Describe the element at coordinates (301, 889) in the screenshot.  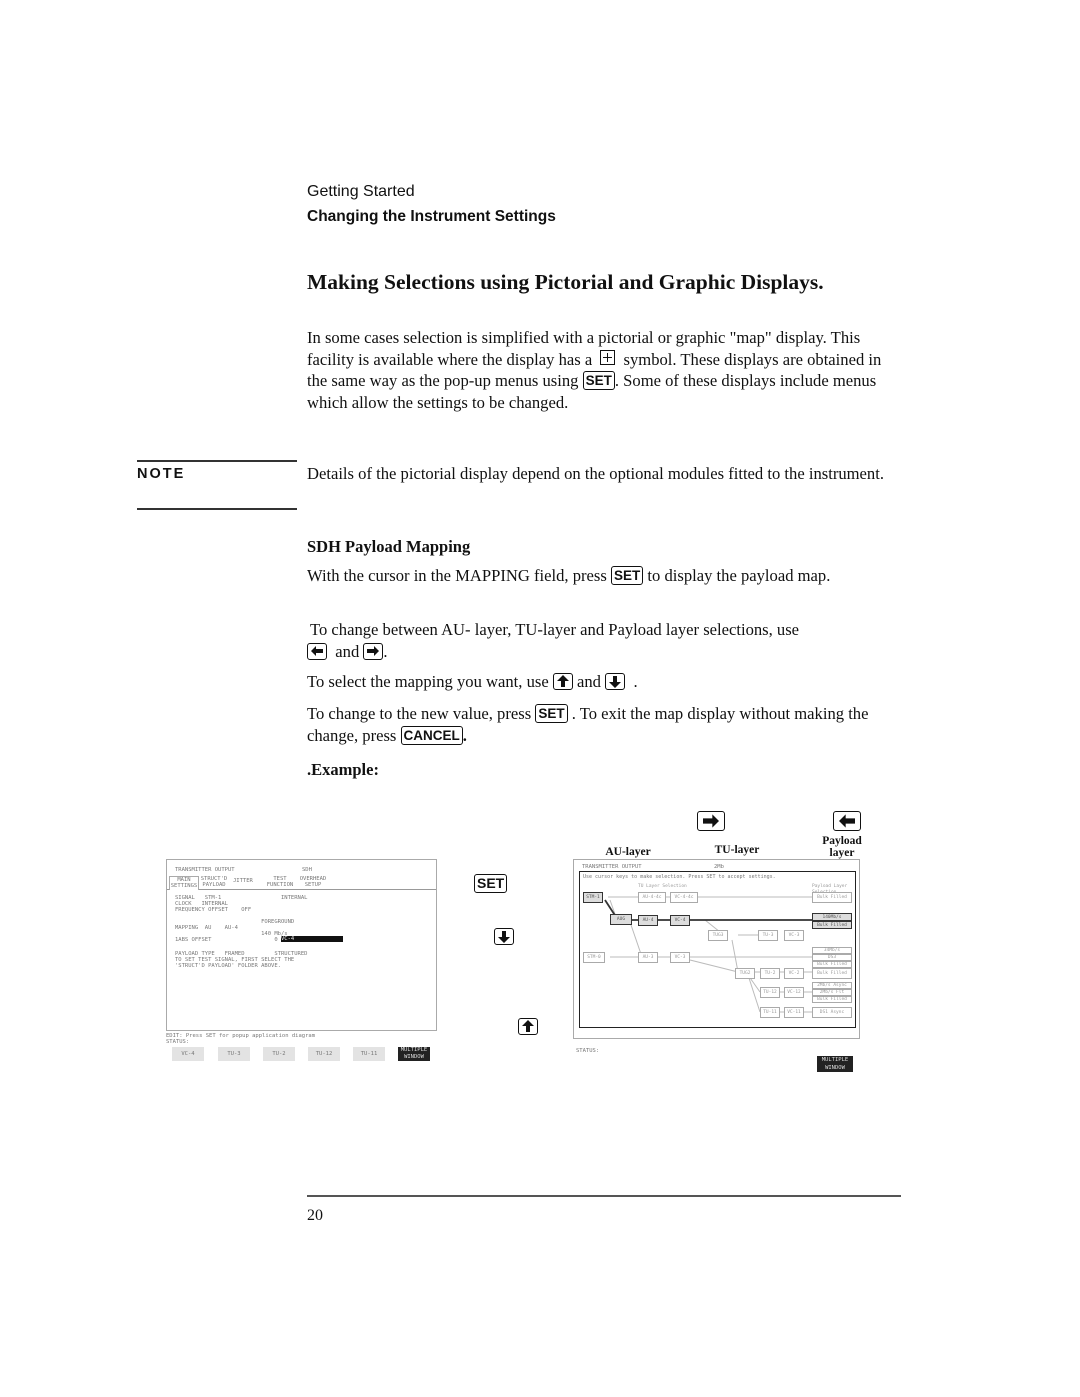
I see `tab-divider` at that location.